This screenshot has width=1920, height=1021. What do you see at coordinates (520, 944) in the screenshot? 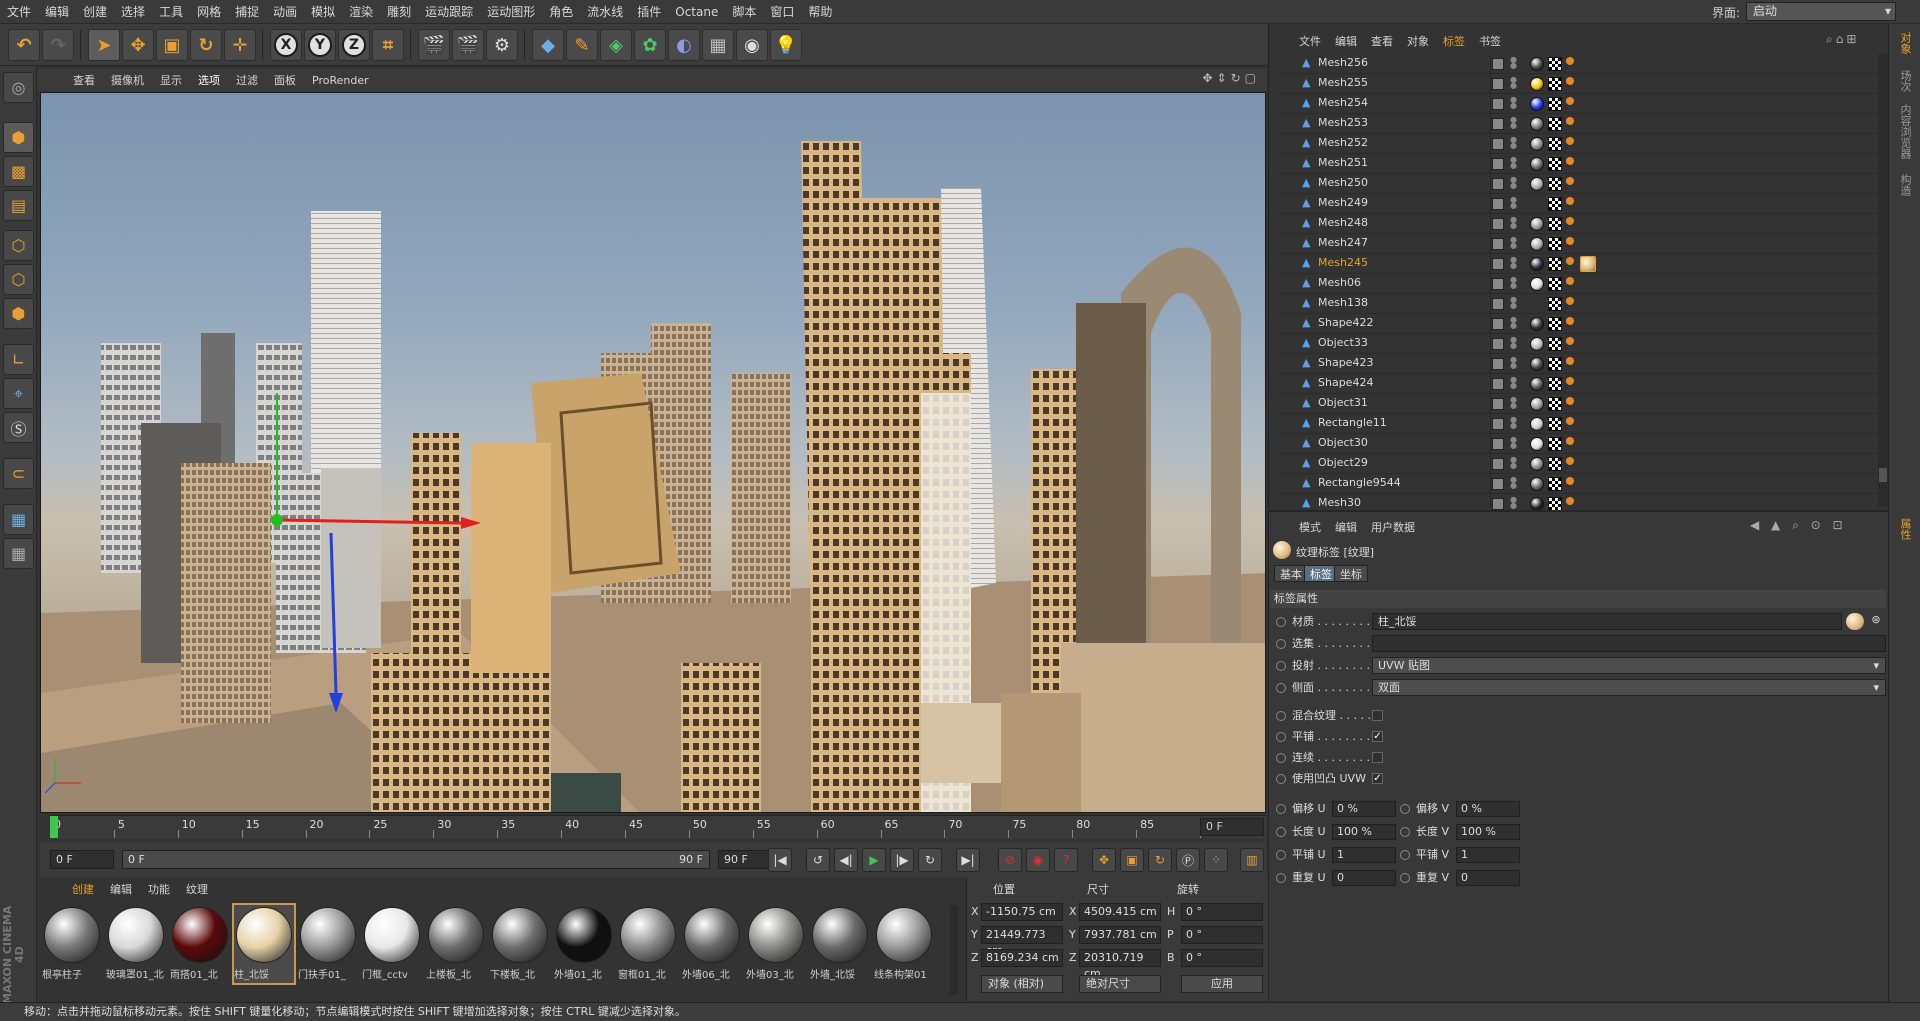
I see `material-swatch: 下楼板_北` at bounding box center [520, 944].